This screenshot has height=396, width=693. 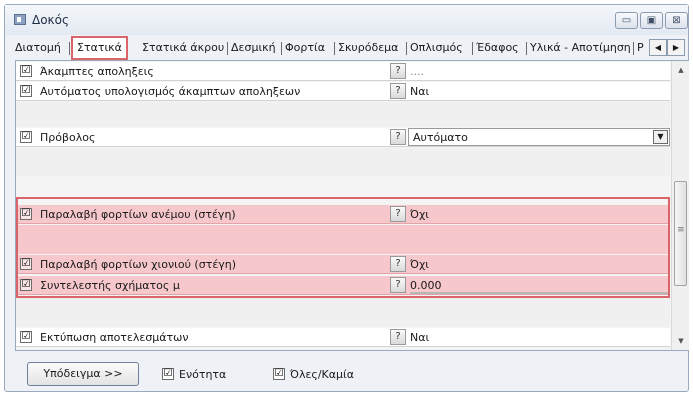 I want to click on app-icon, so click(x=20, y=19).